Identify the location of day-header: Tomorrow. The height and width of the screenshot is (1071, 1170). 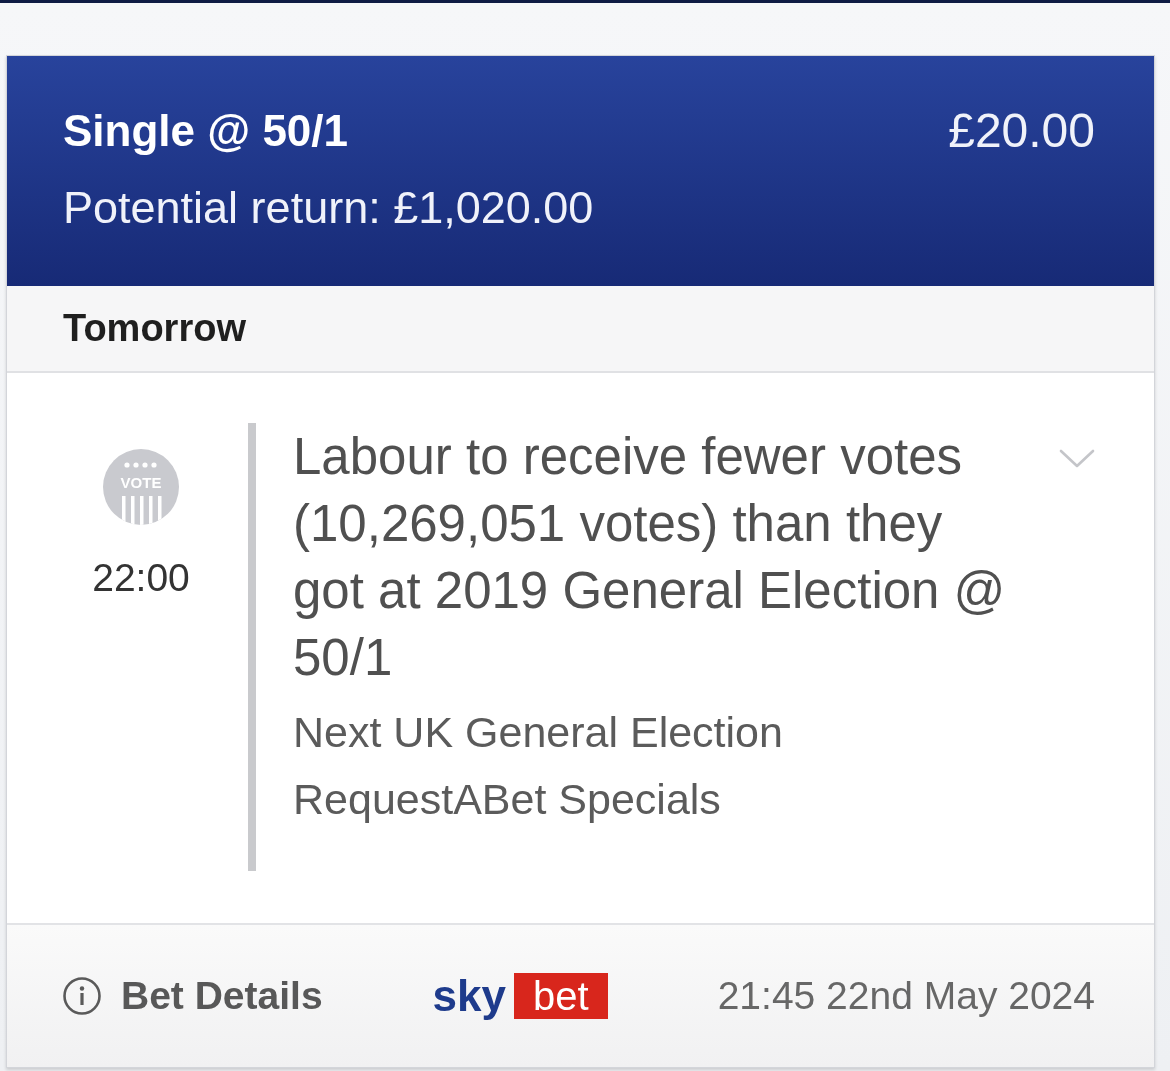
(580, 329).